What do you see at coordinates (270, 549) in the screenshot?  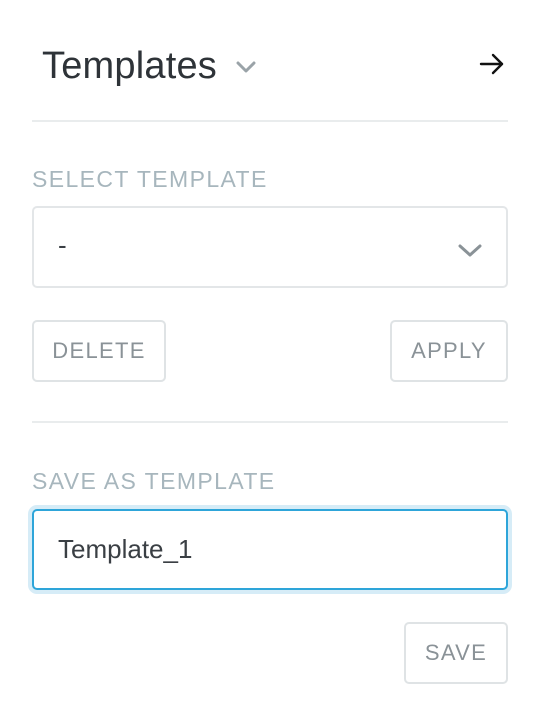 I see `template-name-input` at bounding box center [270, 549].